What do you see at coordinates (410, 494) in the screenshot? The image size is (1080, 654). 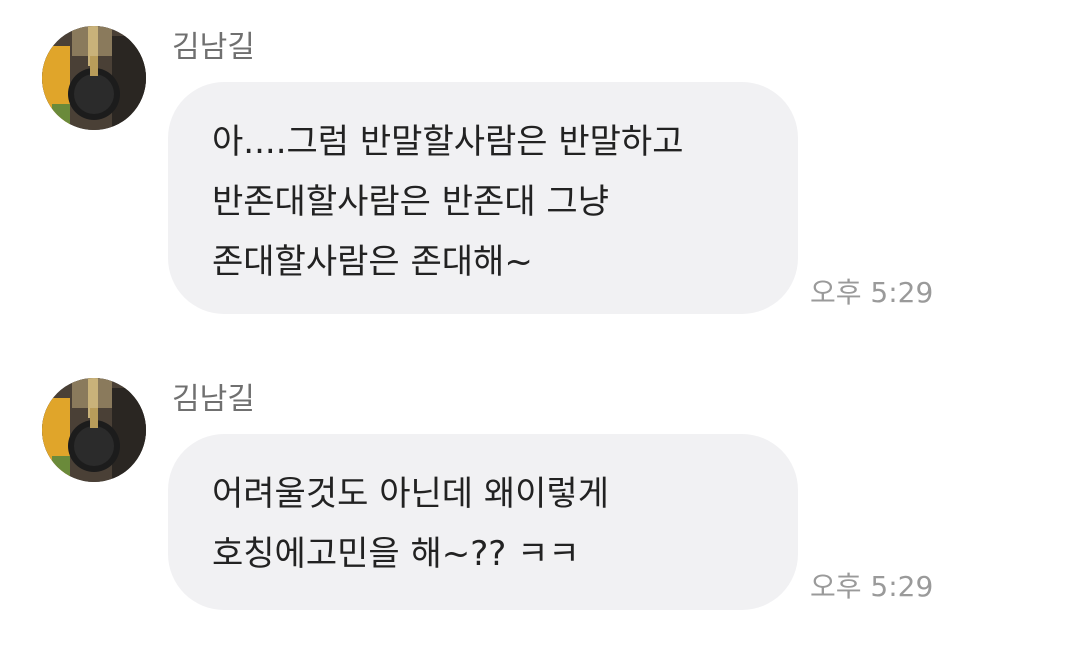 I see `message-text-line: 어려울것도 아닌데 왜이렇게` at bounding box center [410, 494].